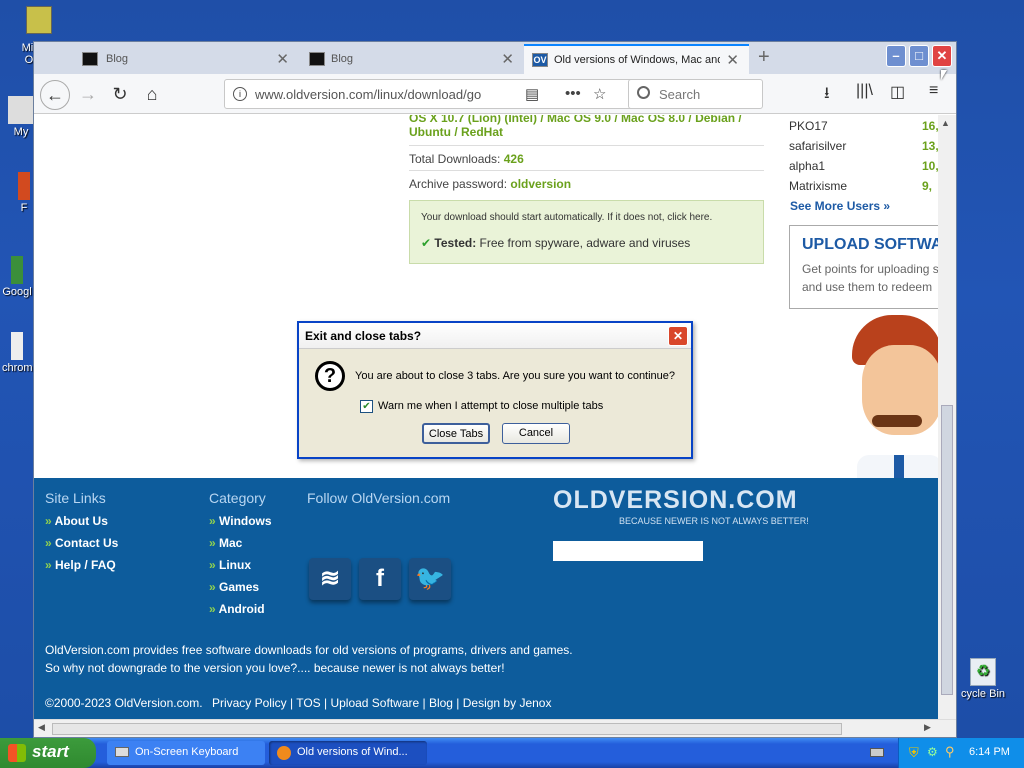 The image size is (1024, 768). Describe the element at coordinates (864, 206) in the screenshot. I see `see-more-users-link: See More Users »` at that location.